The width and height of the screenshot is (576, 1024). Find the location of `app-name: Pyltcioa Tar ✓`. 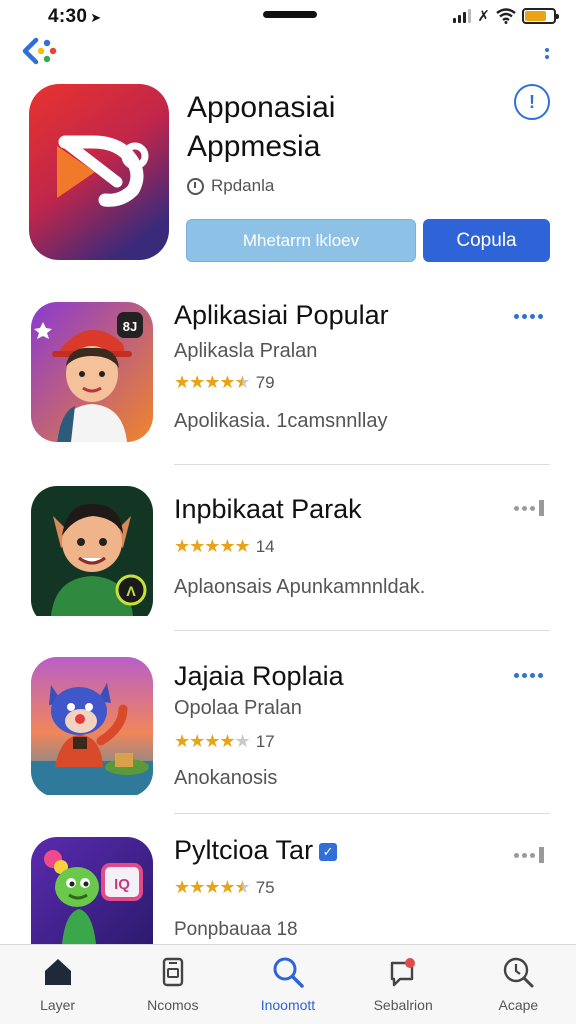

app-name: Pyltcioa Tar ✓ is located at coordinates (256, 850).